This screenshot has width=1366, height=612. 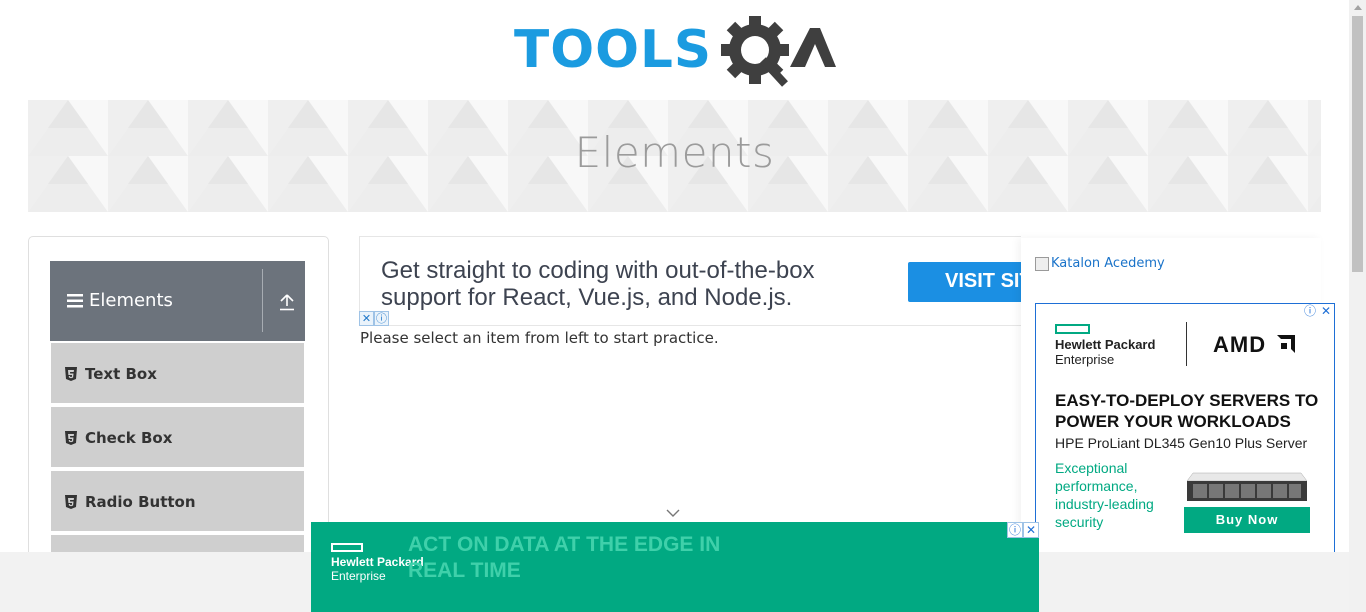 What do you see at coordinates (1247, 520) in the screenshot?
I see `buy-now-button: Buy Now` at bounding box center [1247, 520].